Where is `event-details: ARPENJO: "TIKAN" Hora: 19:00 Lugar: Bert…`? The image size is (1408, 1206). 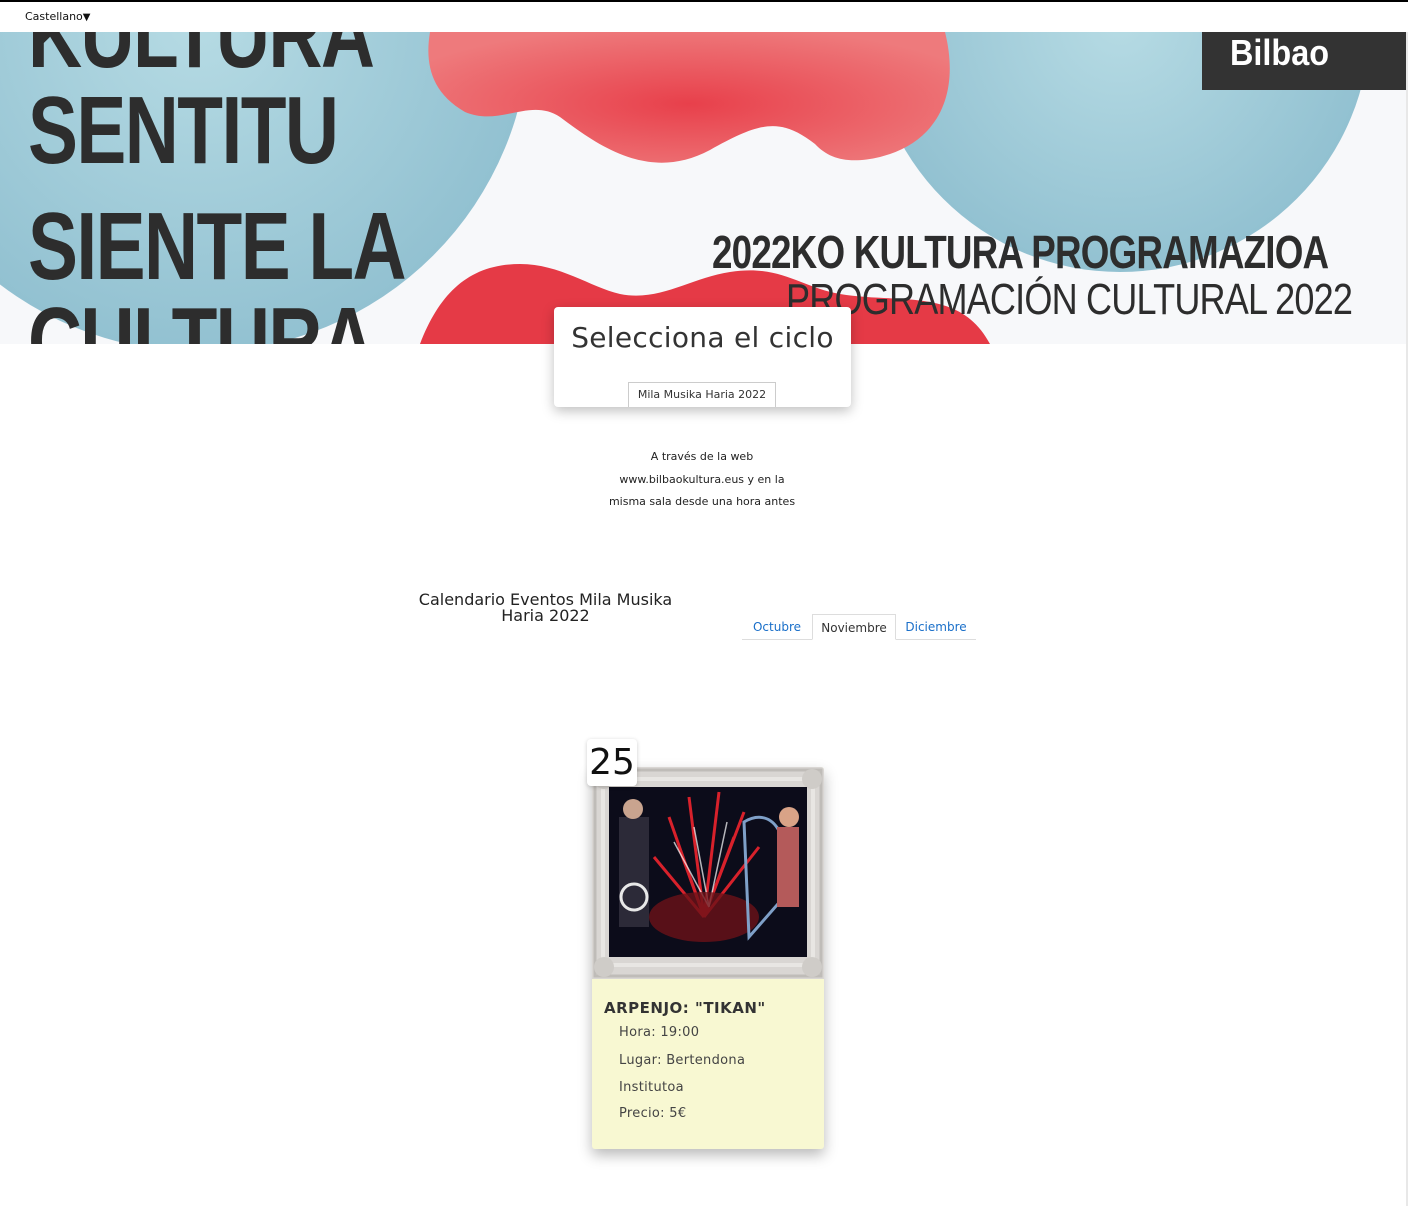
event-details: ARPENJO: "TIKAN" Hora: 19:00 Lugar: Bert… is located at coordinates (708, 1064).